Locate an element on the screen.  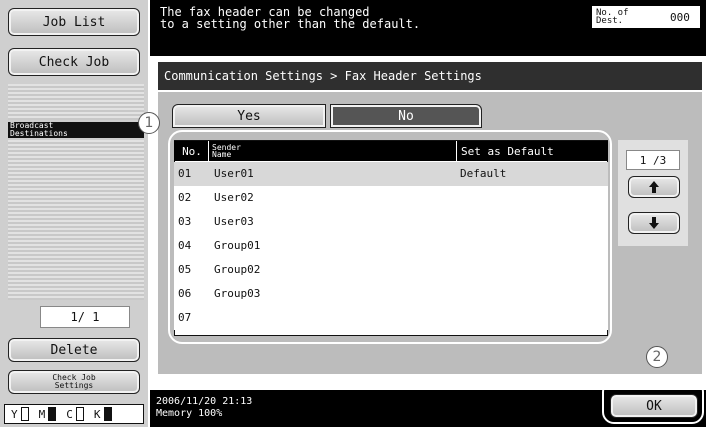
row-name: User02 is located at coordinates (234, 197).